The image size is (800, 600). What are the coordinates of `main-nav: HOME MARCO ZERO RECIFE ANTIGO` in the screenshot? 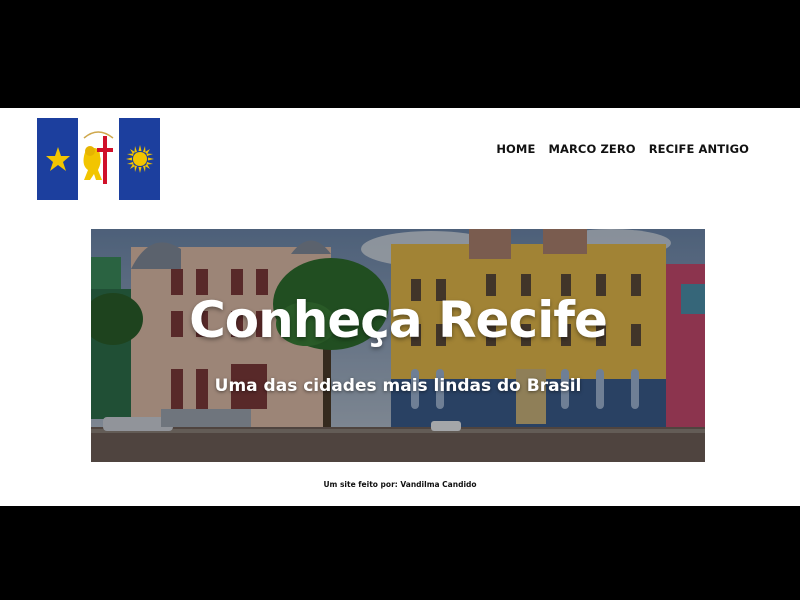 It's located at (622, 149).